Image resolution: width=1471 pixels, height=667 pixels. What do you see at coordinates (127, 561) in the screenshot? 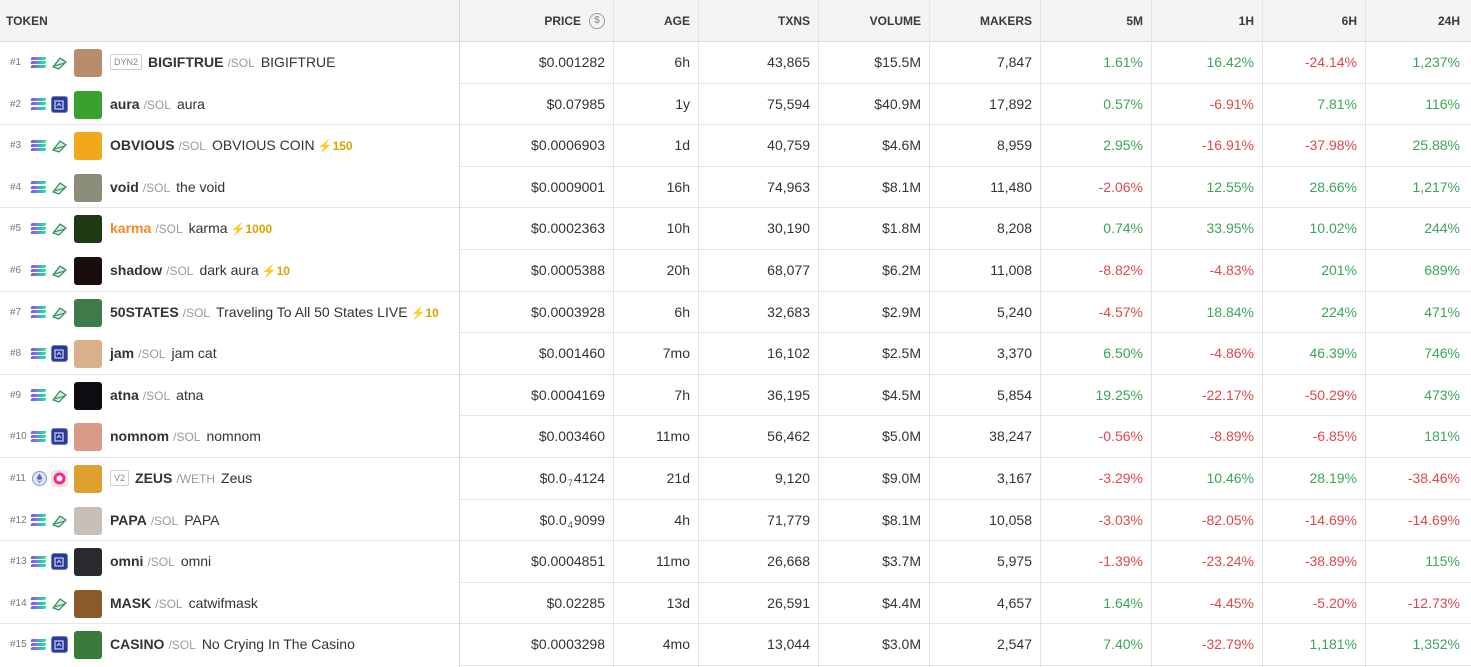
I see `token-symbol: omni` at bounding box center [127, 561].